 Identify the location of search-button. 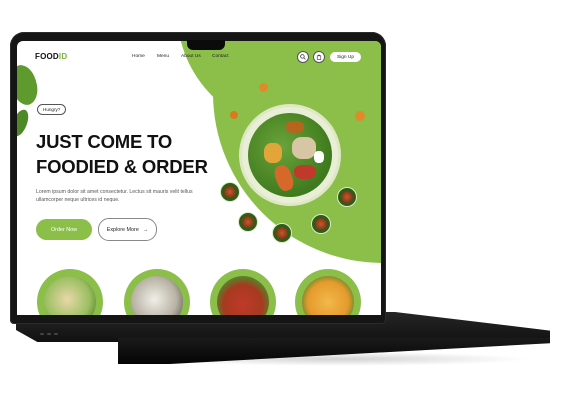
(303, 57).